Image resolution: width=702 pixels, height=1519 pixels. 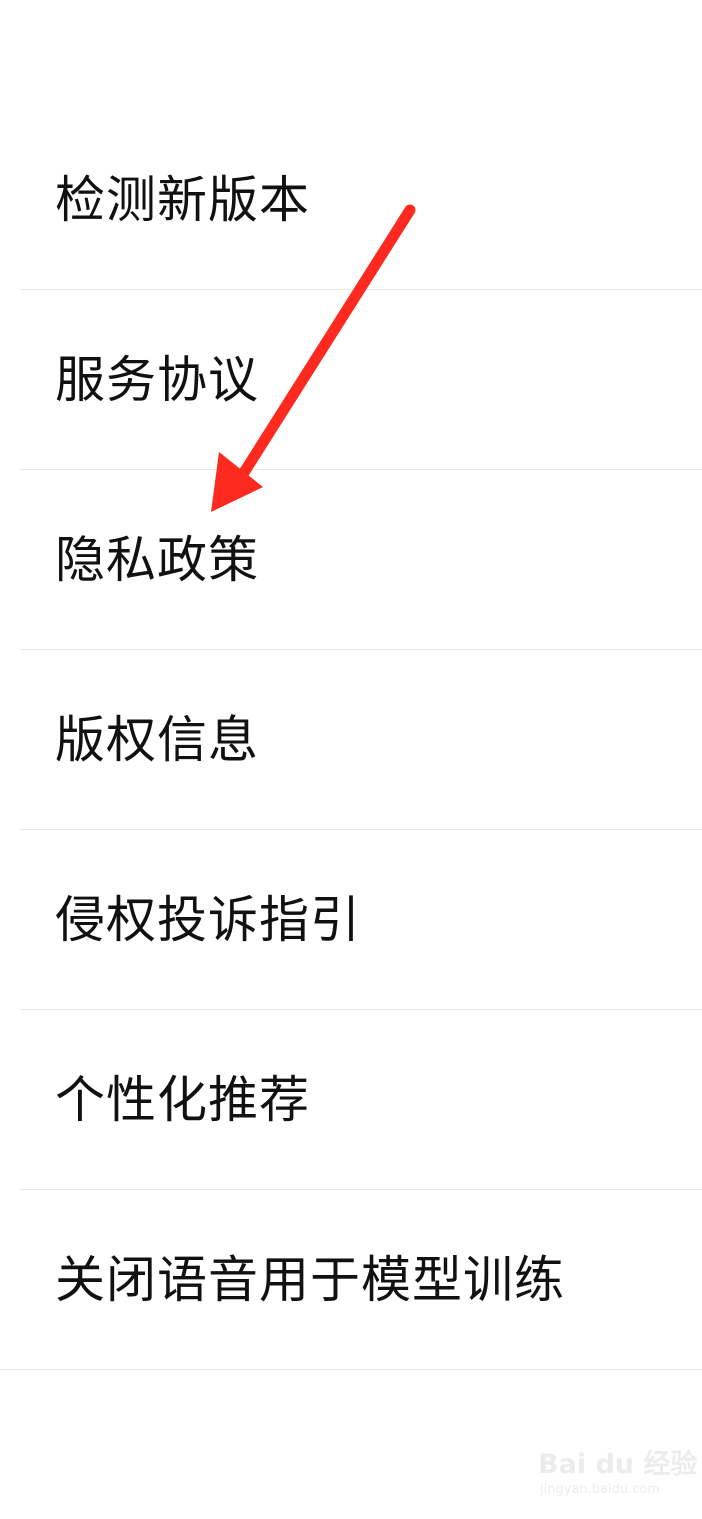 I want to click on menu-item-label: 检测新版本, so click(x=182, y=200).